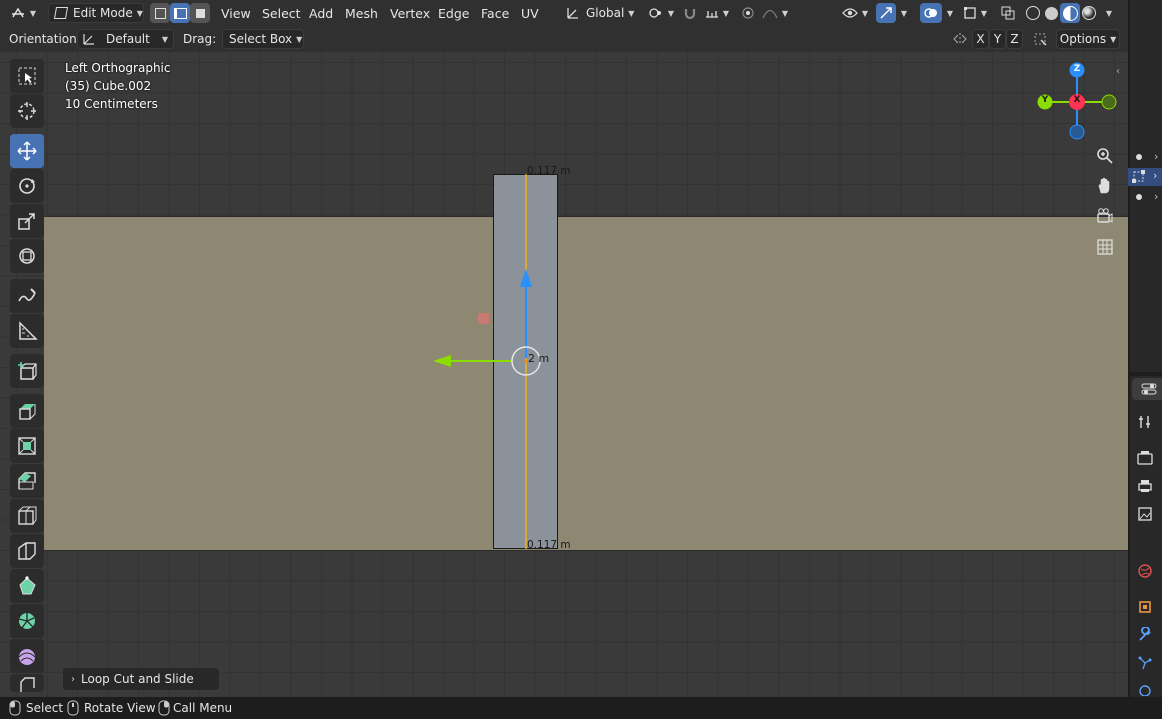 Image resolution: width=1162 pixels, height=719 pixels. I want to click on tool-knife, so click(27, 551).